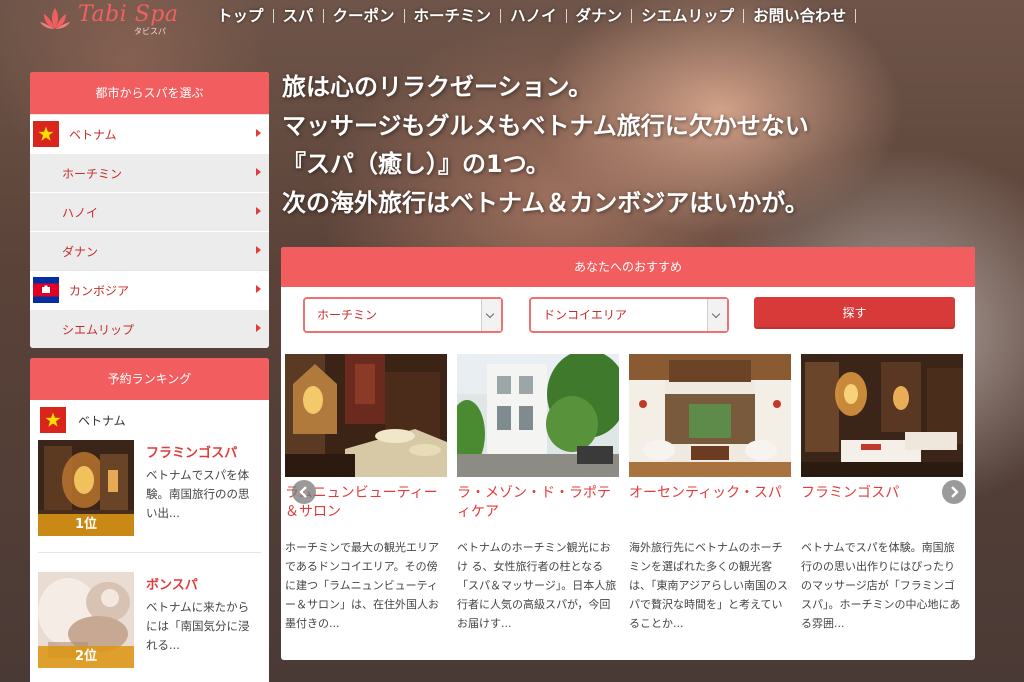 This screenshot has width=1024, height=682. Describe the element at coordinates (629, 315) in the screenshot. I see `district-select: ドンコイエリア` at that location.